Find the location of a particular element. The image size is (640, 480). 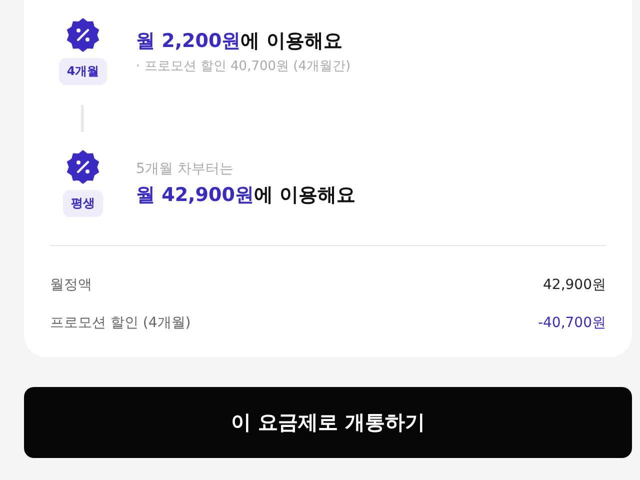

period-tag: 평생 is located at coordinates (83, 203).